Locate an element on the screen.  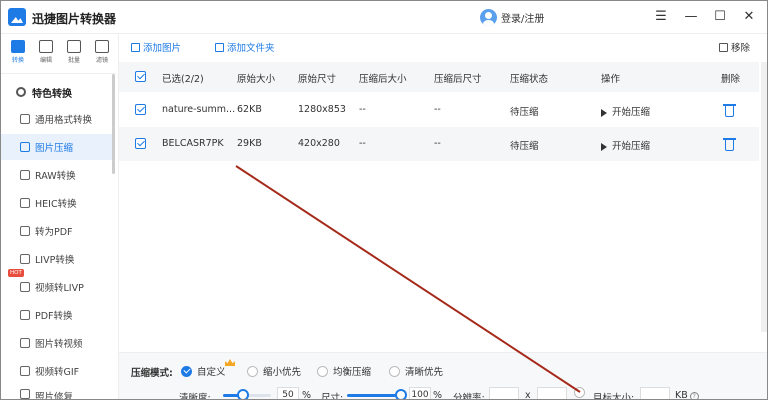
app-logo-icon is located at coordinates (17, 17).